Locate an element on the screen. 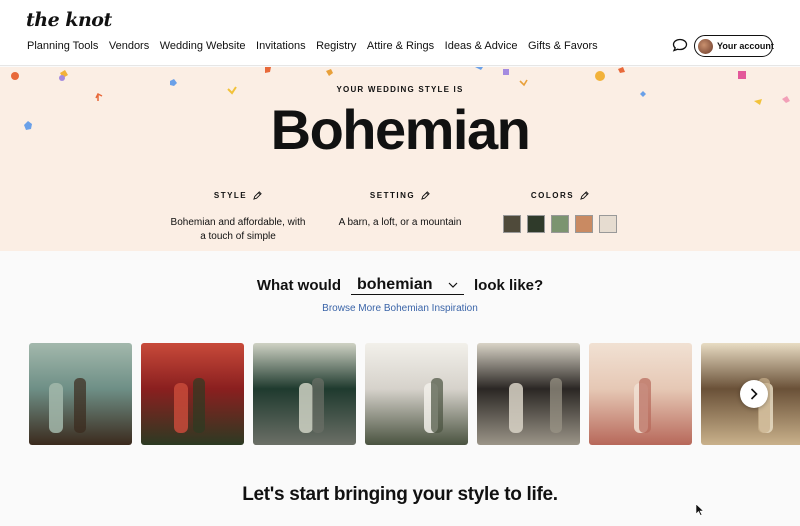 This screenshot has height=526, width=800. mouse-cursor-icon is located at coordinates (700, 510).